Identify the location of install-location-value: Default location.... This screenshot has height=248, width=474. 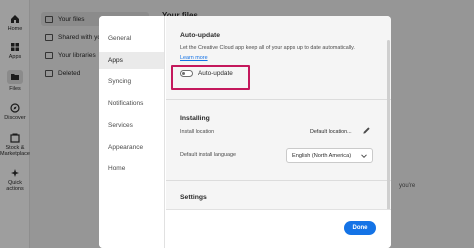
(331, 132).